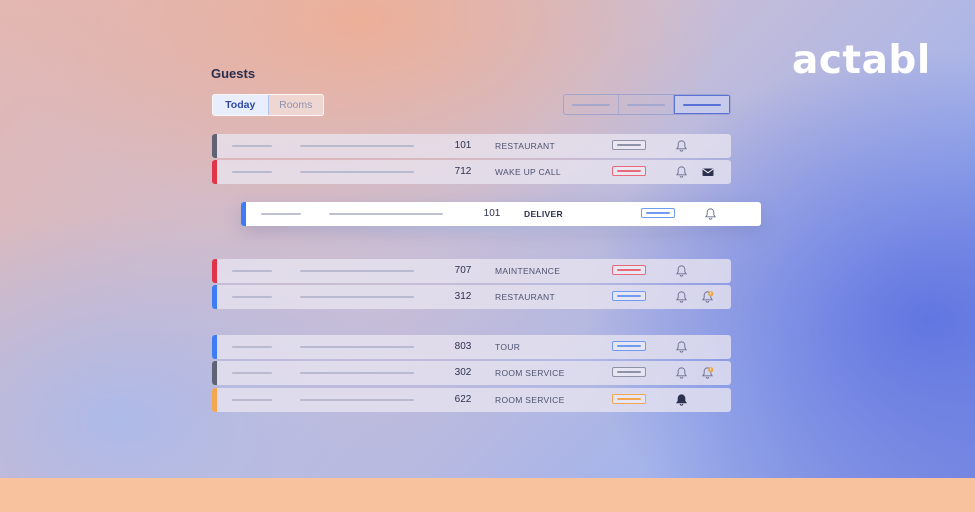 Image resolution: width=975 pixels, height=512 pixels. Describe the element at coordinates (528, 172) in the screenshot. I see `request-type: WAKE UP CALL` at that location.